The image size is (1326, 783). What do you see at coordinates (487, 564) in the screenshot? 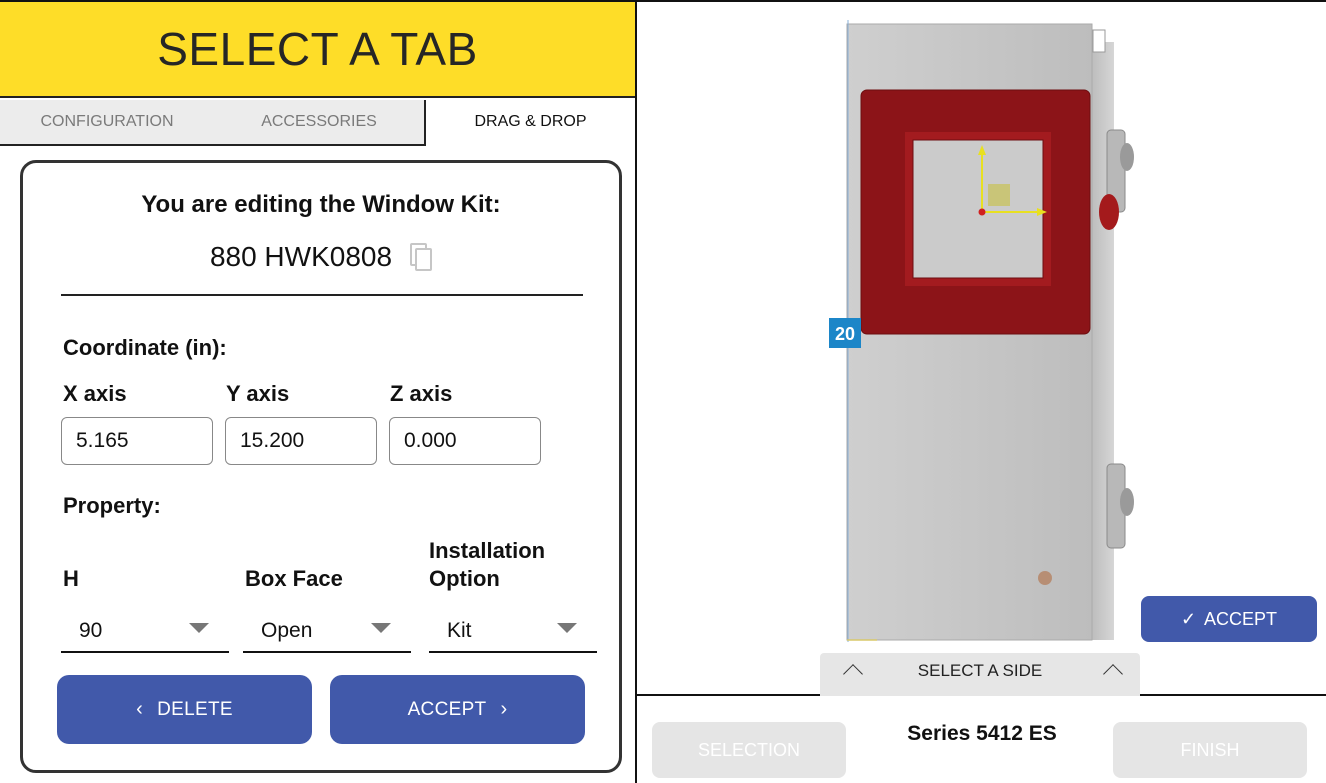
I see `installation-option-label: Installation Option` at bounding box center [487, 564].